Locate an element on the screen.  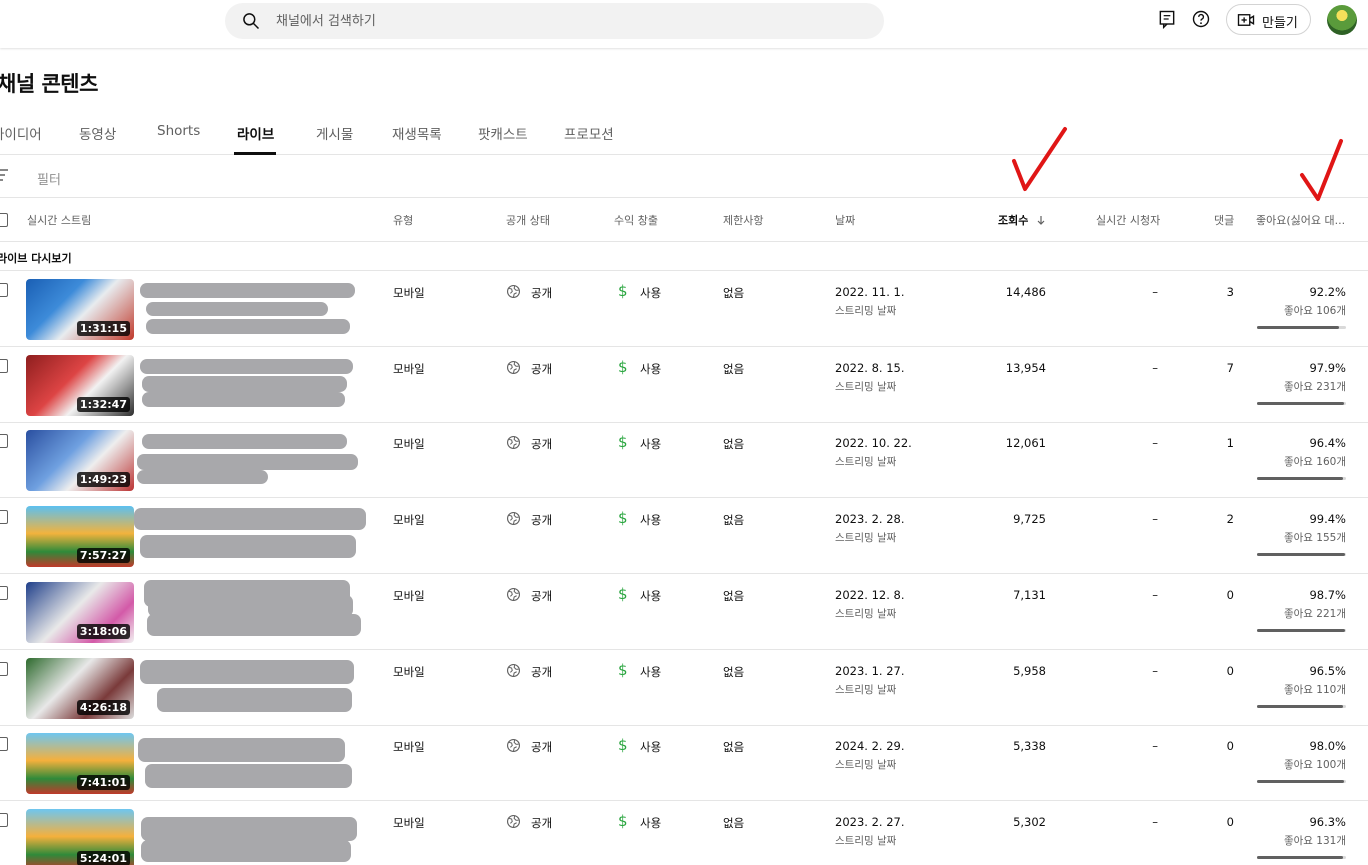
stream-date: 2024. 2. 29. is located at coordinates (870, 746).